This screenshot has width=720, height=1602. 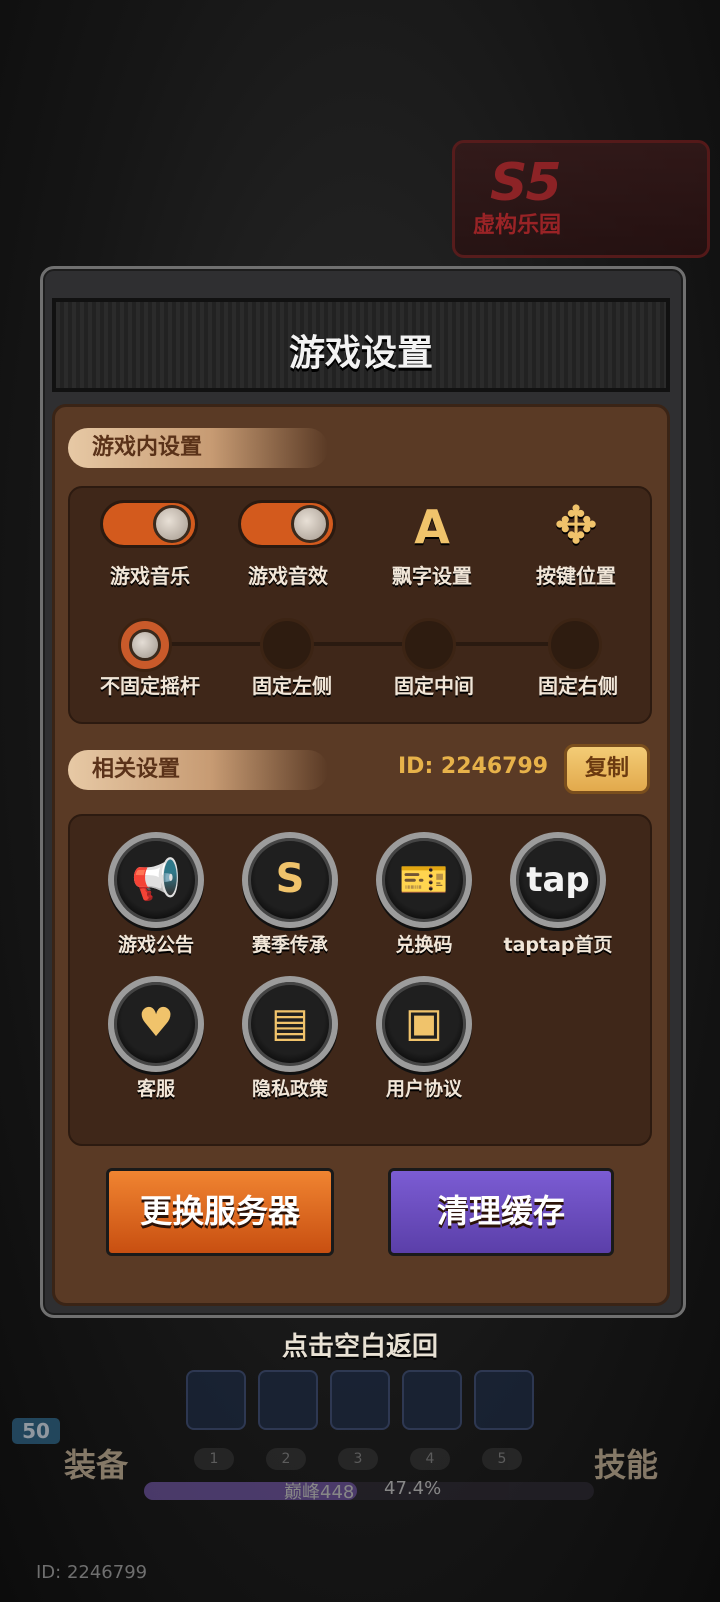 What do you see at coordinates (319, 1492) in the screenshot?
I see `peak-label: 巅峰448` at bounding box center [319, 1492].